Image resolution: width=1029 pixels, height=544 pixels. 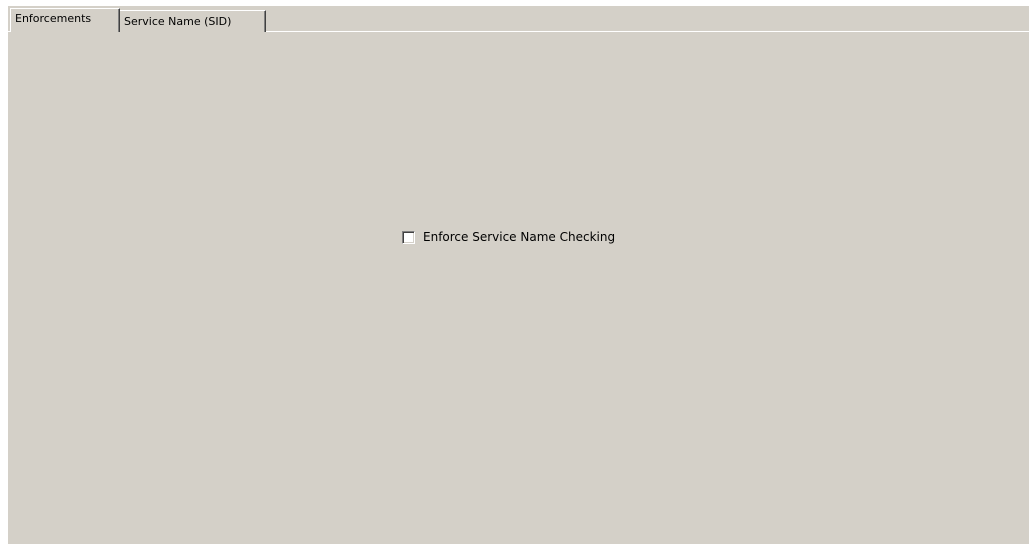 What do you see at coordinates (408, 237) in the screenshot?
I see `enforce-service-name-checking-checkbox` at bounding box center [408, 237].